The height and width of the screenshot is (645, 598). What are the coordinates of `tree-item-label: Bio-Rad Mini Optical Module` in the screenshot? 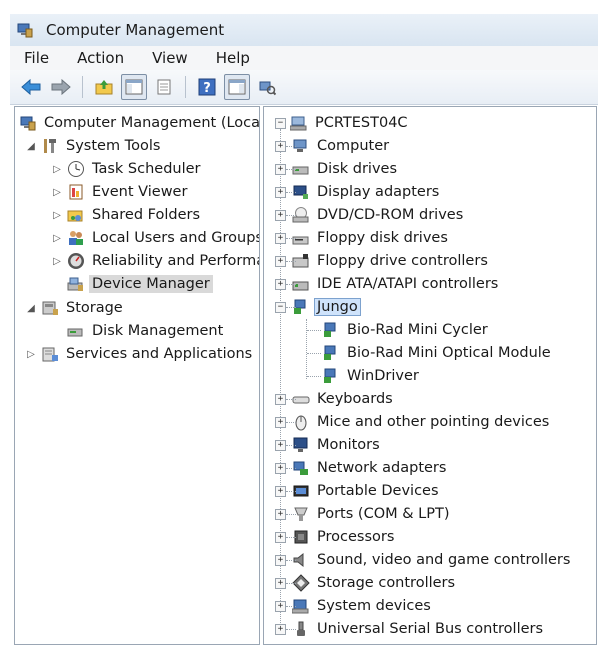 It's located at (449, 353).